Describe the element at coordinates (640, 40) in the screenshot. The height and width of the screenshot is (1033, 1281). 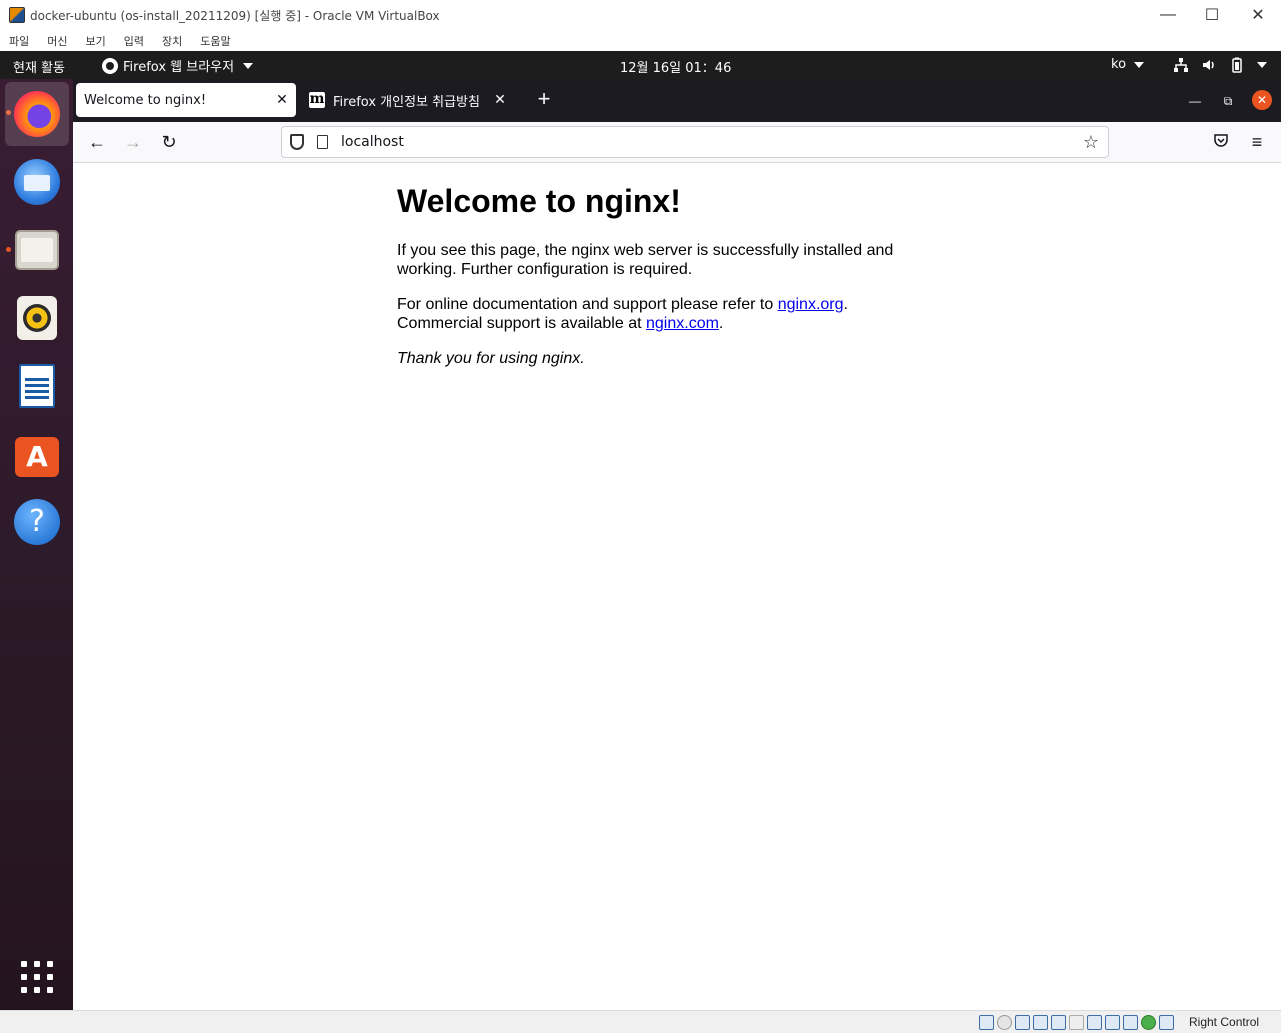
I see `vbox-menubar: 파일 머신 보기 입력 장치 도움말` at that location.